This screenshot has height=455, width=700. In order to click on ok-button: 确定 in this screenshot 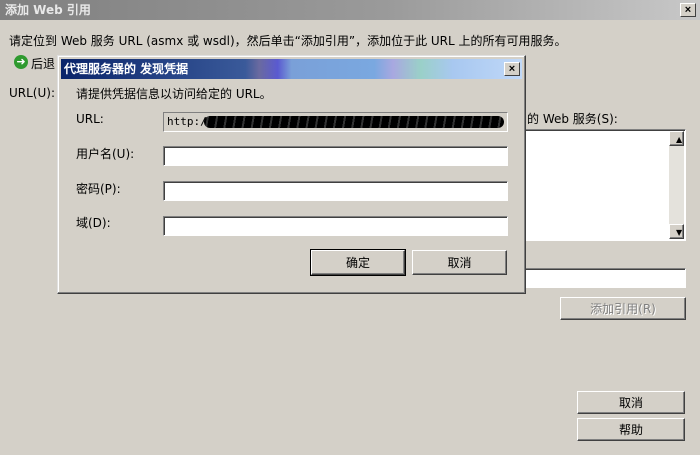, I will do `click(358, 262)`.